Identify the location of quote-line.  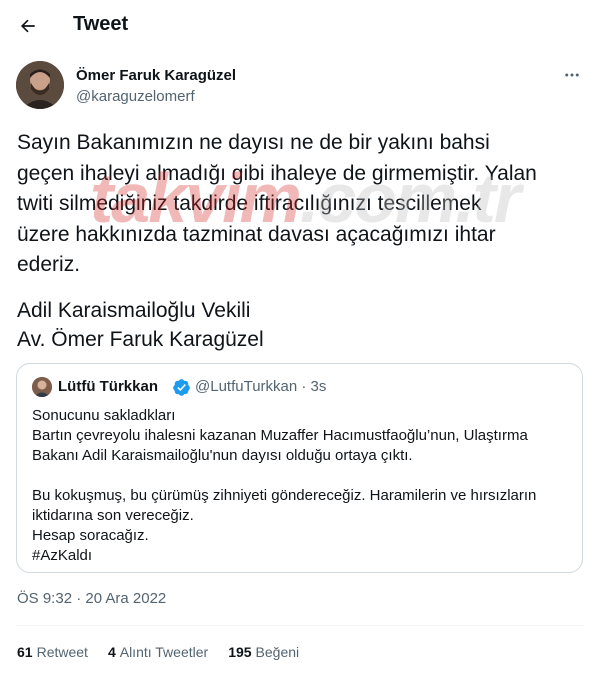
(302, 476).